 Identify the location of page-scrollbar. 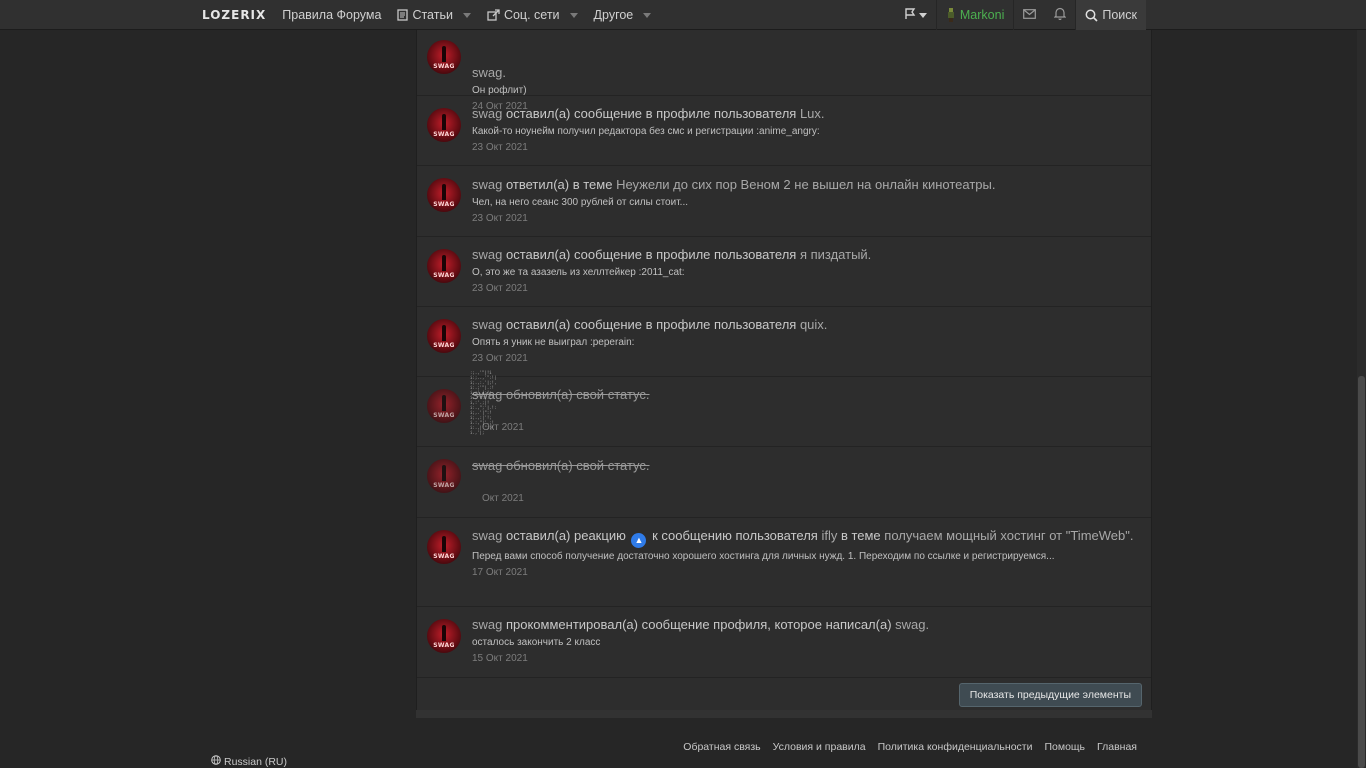
(1361, 399).